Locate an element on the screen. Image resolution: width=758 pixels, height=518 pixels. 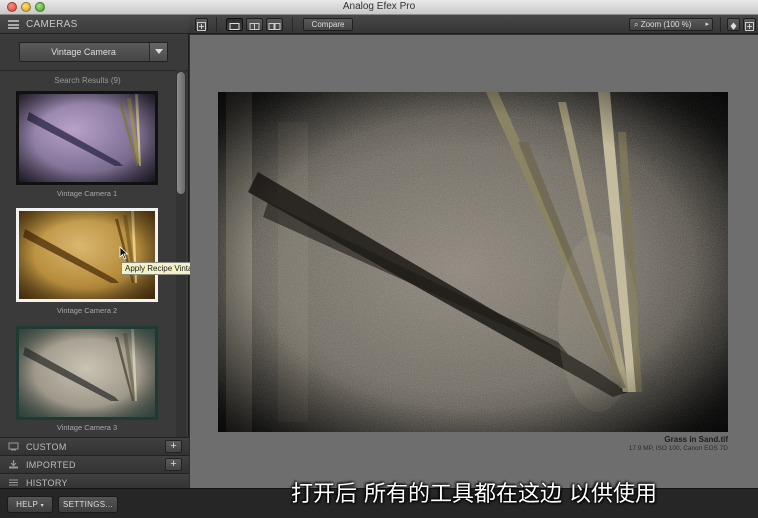
preset-thumbnail-caption: Vintage Camera 2 is located at coordinates (87, 310).